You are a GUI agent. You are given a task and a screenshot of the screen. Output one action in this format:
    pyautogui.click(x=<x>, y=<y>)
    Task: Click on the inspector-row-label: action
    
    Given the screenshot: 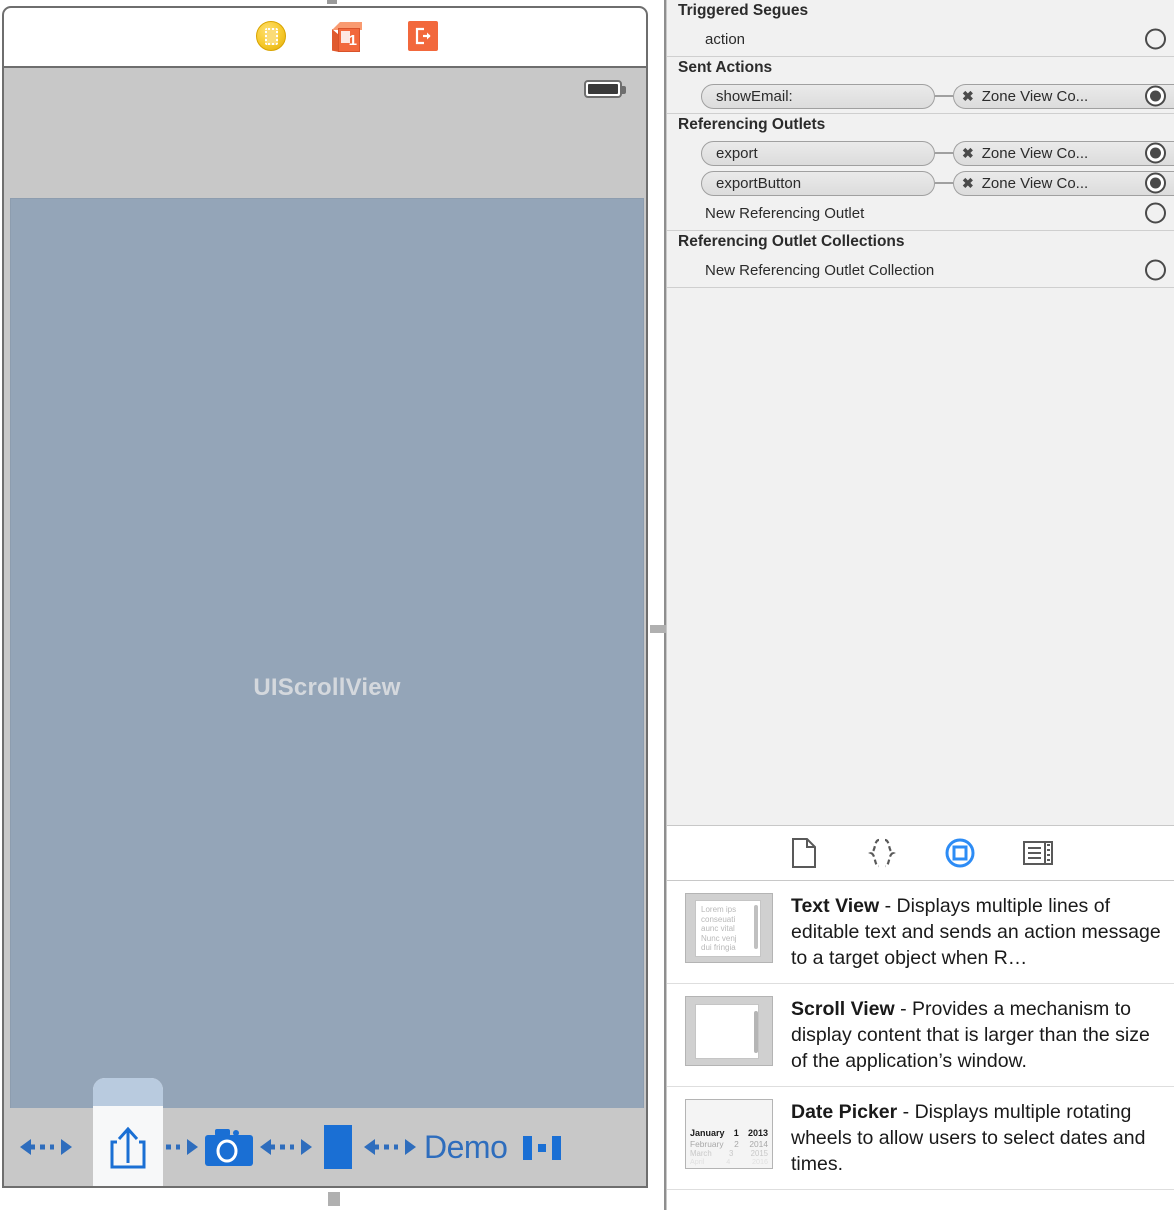 What is the action you would take?
    pyautogui.click(x=725, y=39)
    